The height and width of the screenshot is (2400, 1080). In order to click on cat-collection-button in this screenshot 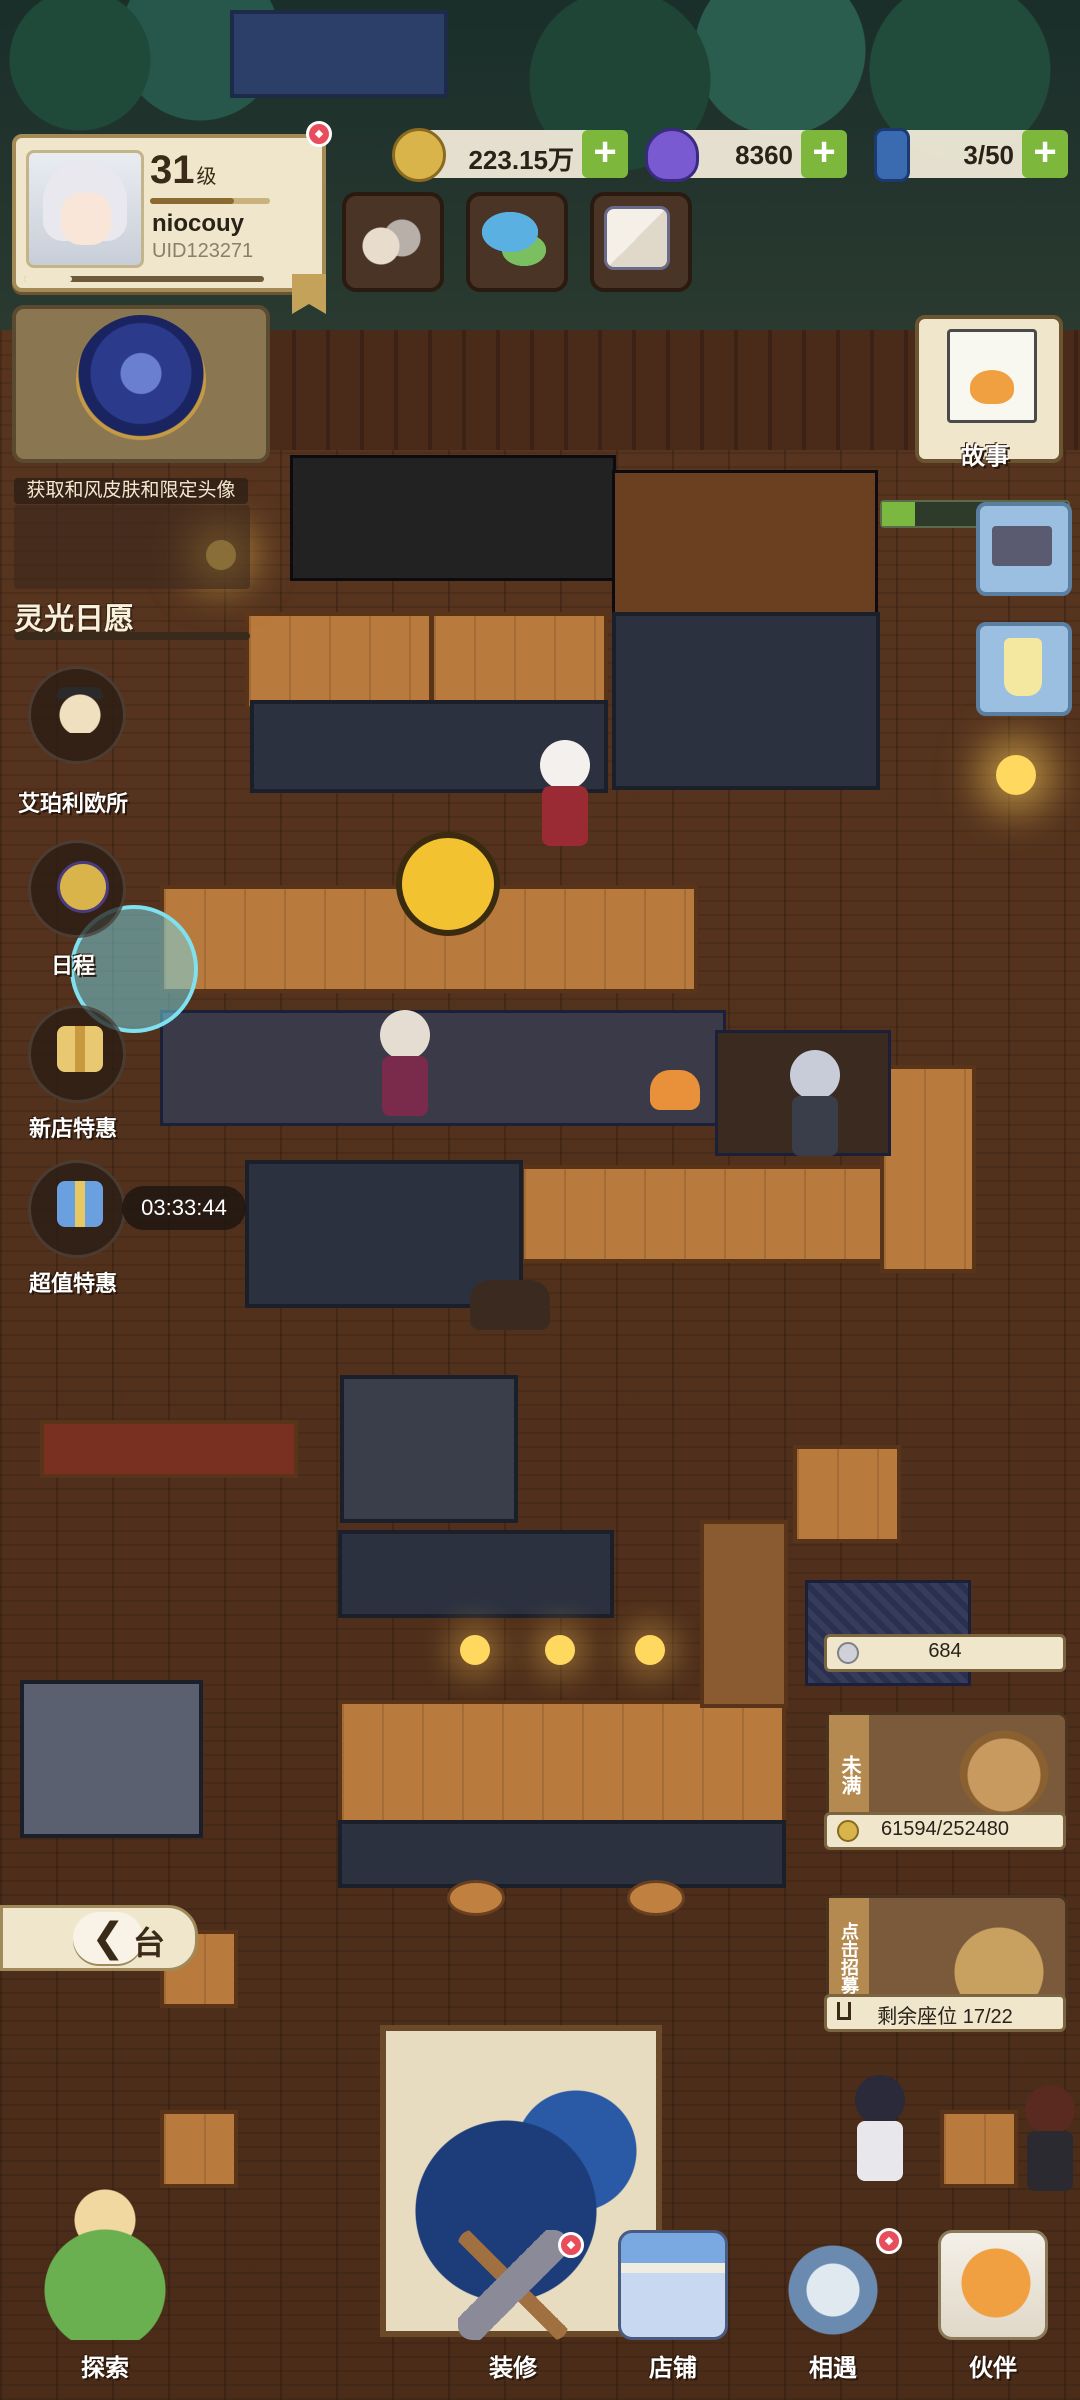, I will do `click(393, 242)`.